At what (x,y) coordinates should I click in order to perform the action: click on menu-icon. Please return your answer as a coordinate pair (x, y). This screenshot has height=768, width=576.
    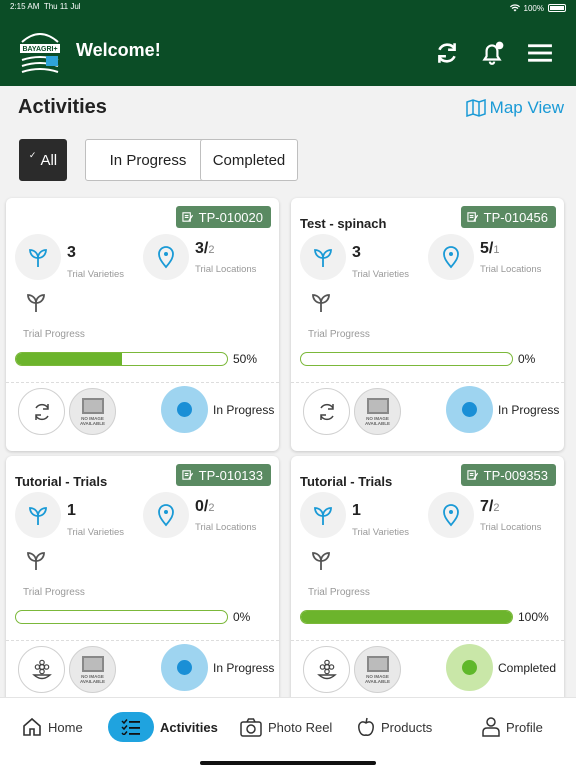
    Looking at the image, I should click on (540, 53).